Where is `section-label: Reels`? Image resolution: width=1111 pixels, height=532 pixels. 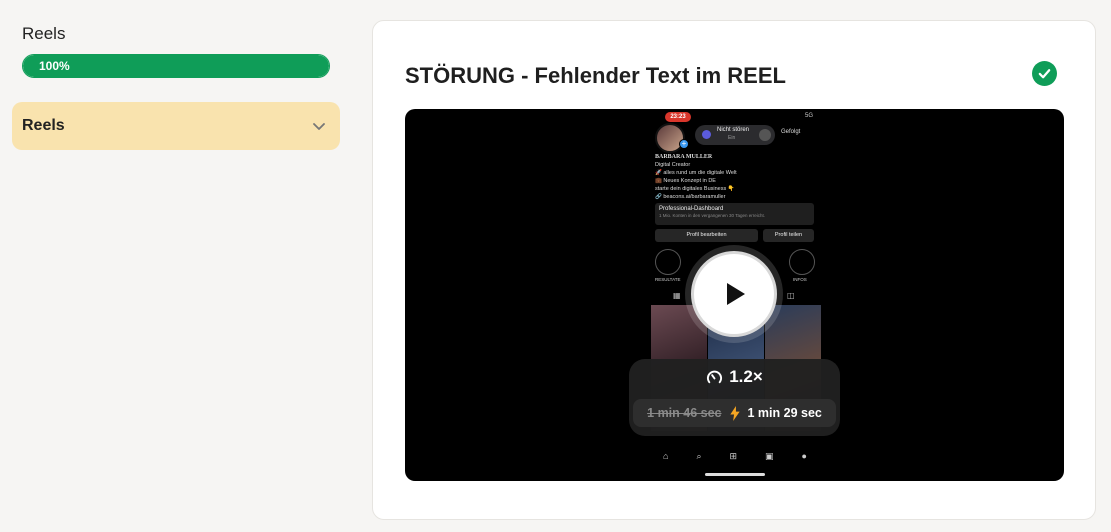
section-label: Reels is located at coordinates (43, 125).